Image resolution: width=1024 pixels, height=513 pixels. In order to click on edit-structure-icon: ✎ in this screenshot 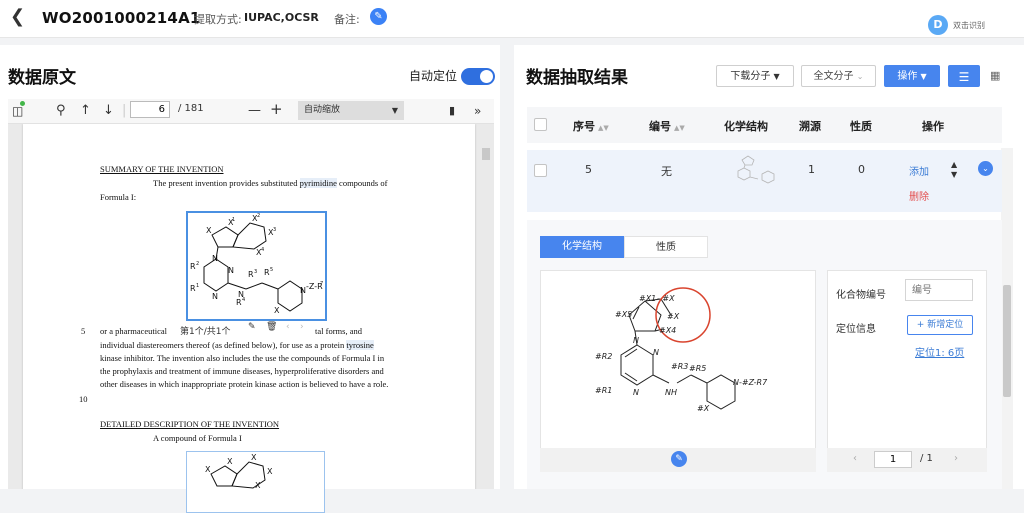, I will do `click(679, 459)`.